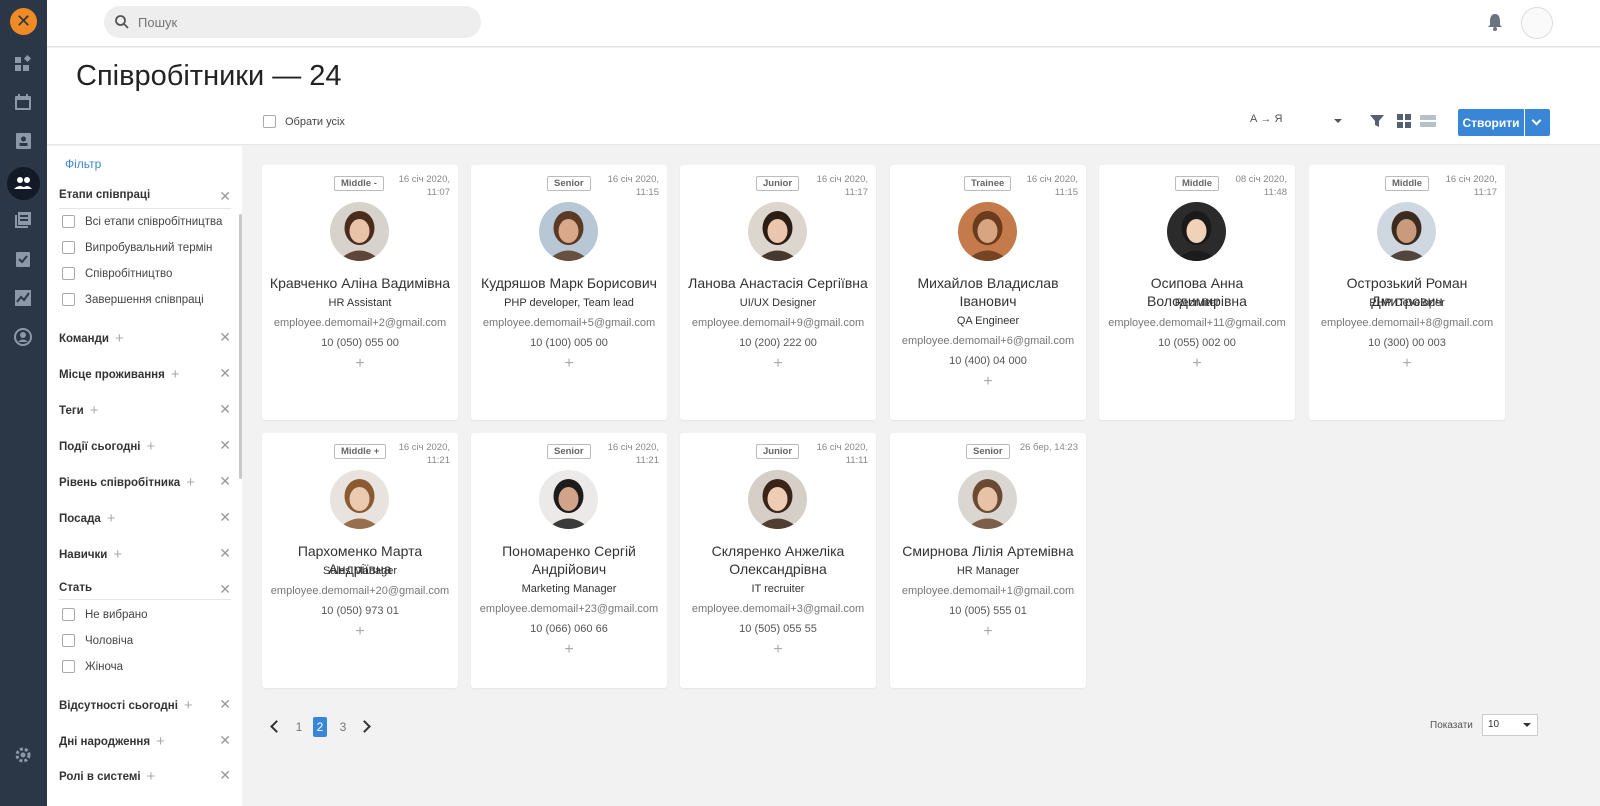 The image size is (1600, 806). Describe the element at coordinates (145, 410) in the screenshot. I see `filter-section-tags: Теги + ✕` at that location.